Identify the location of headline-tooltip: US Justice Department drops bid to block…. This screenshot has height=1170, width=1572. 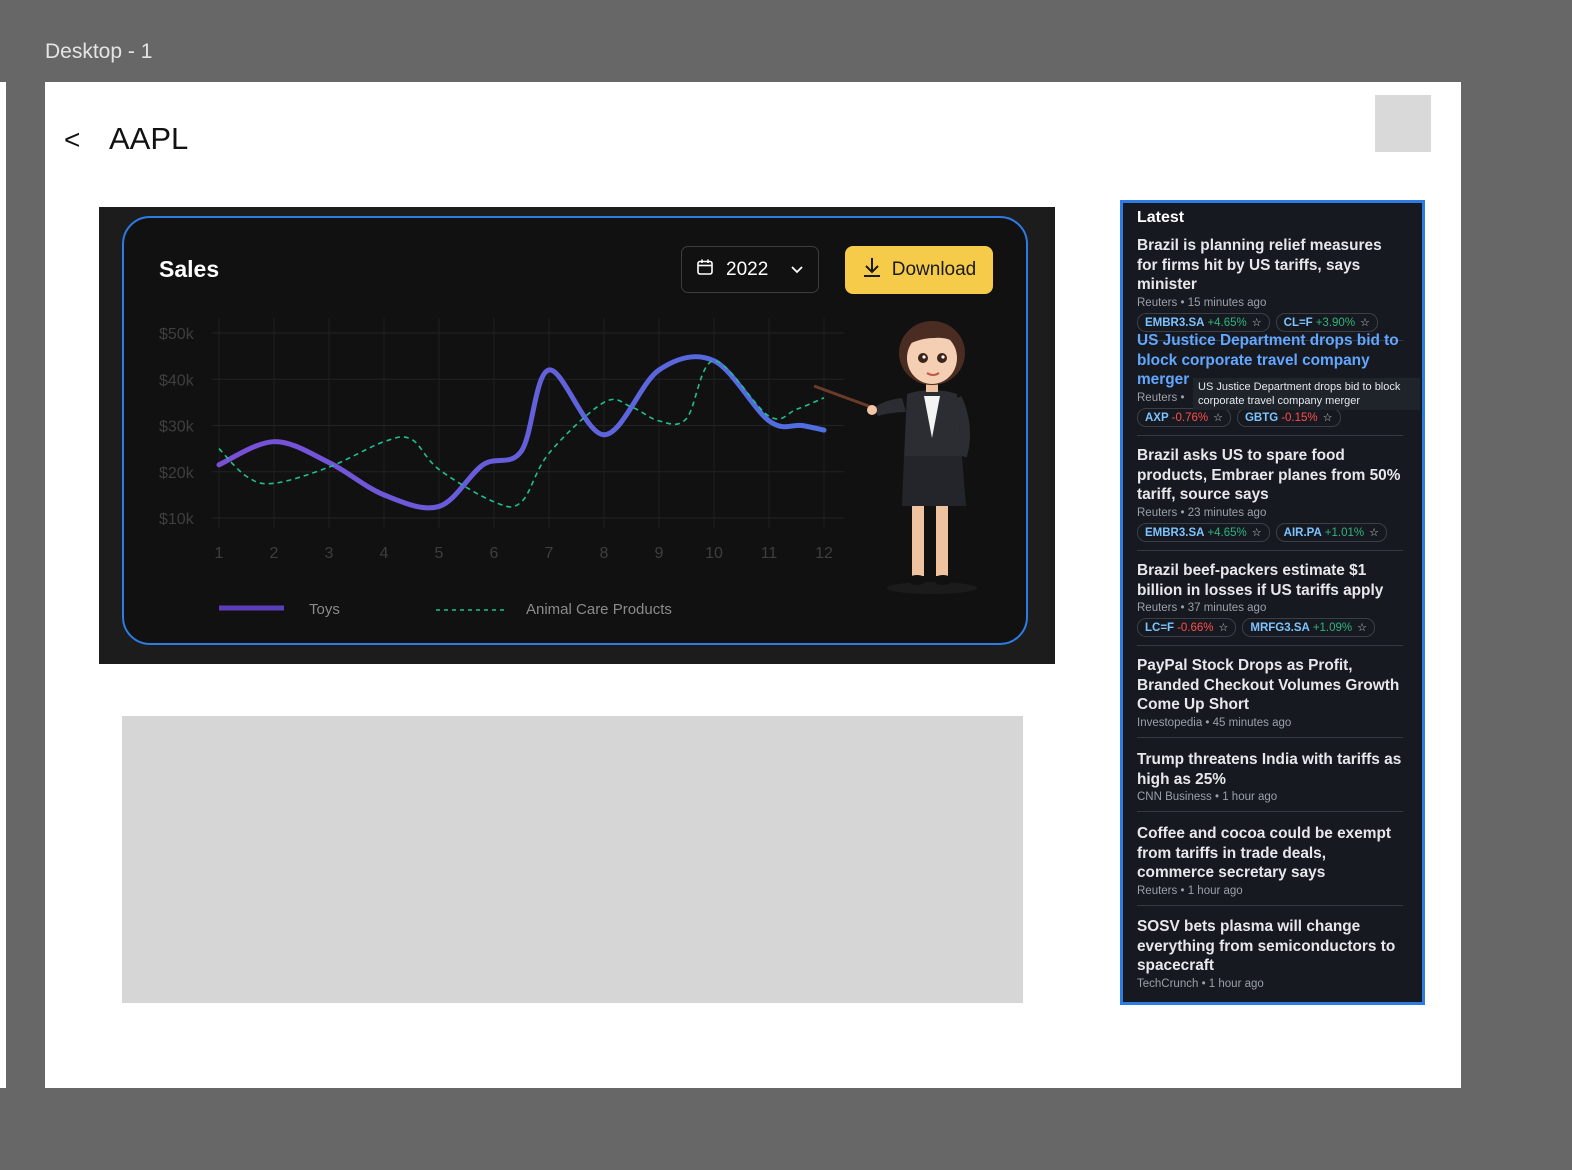
(1306, 394).